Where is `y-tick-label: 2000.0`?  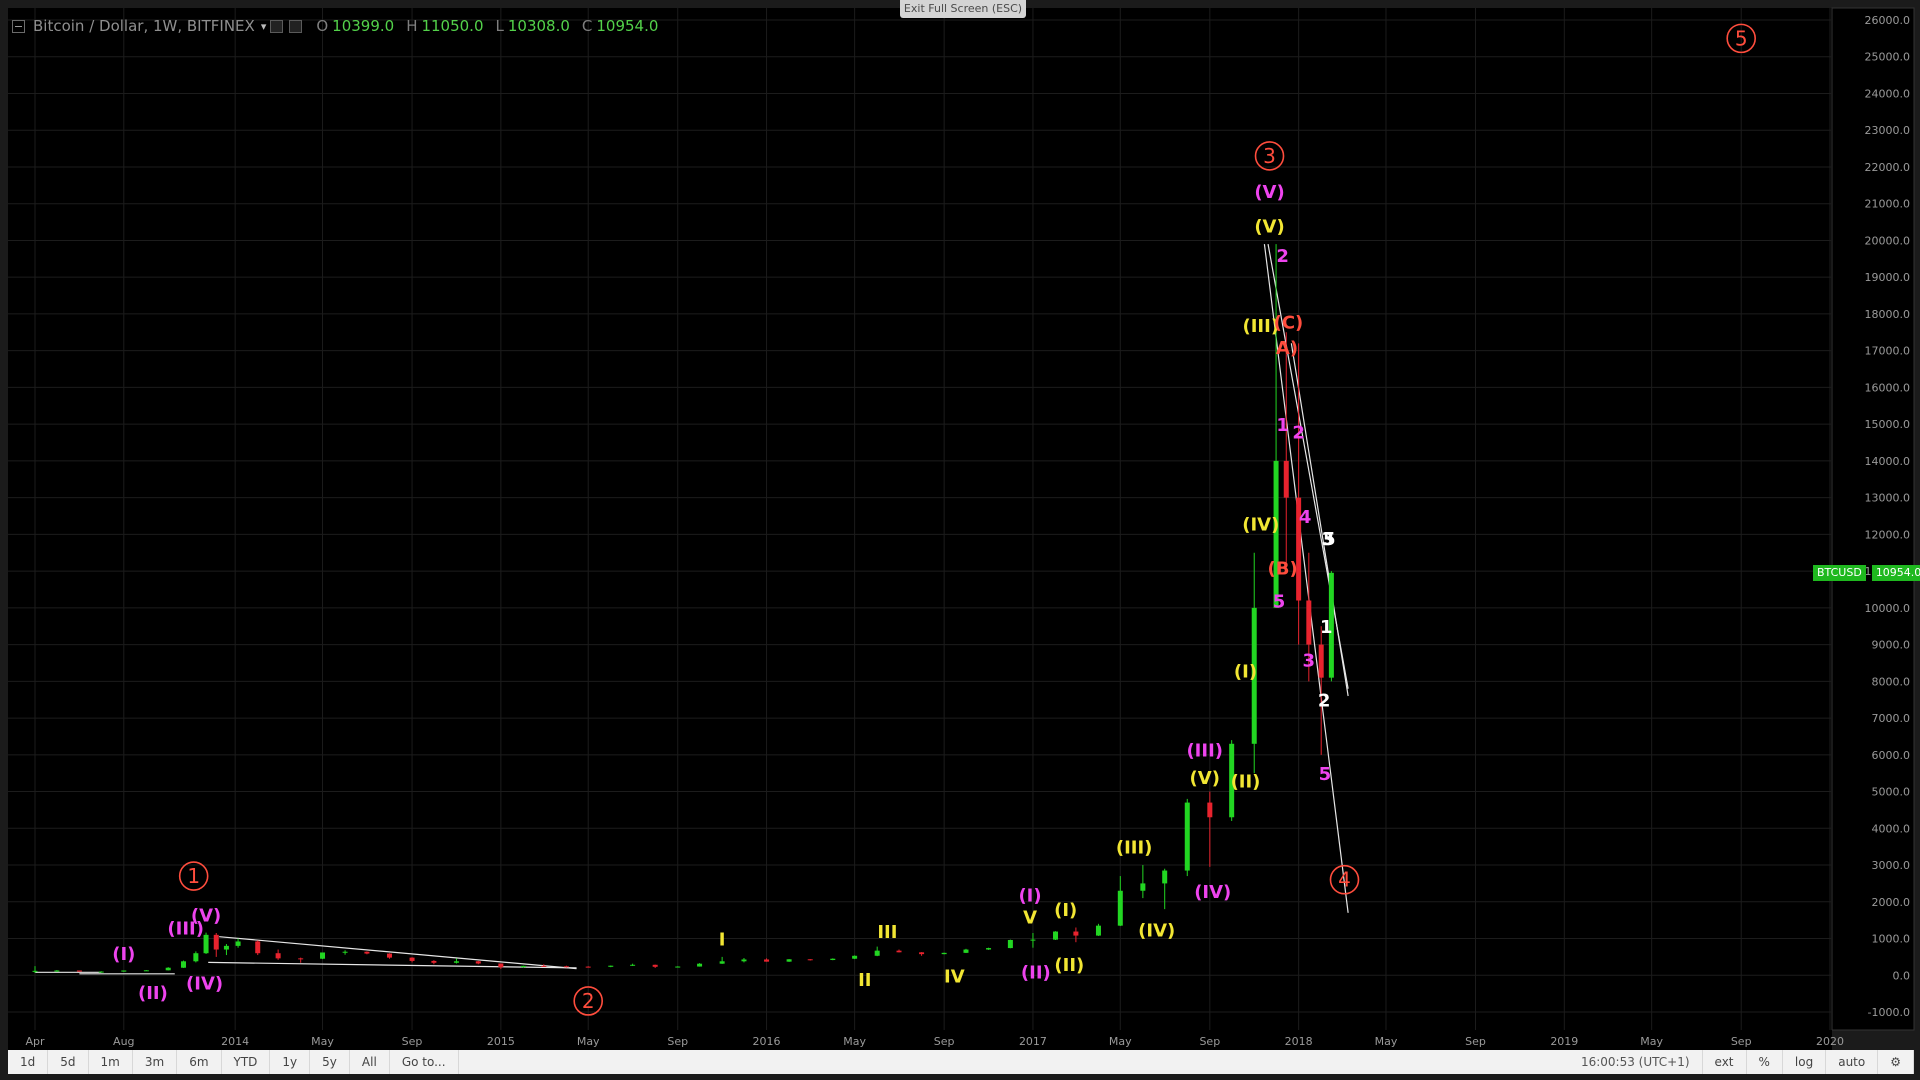 y-tick-label: 2000.0 is located at coordinates (1891, 902).